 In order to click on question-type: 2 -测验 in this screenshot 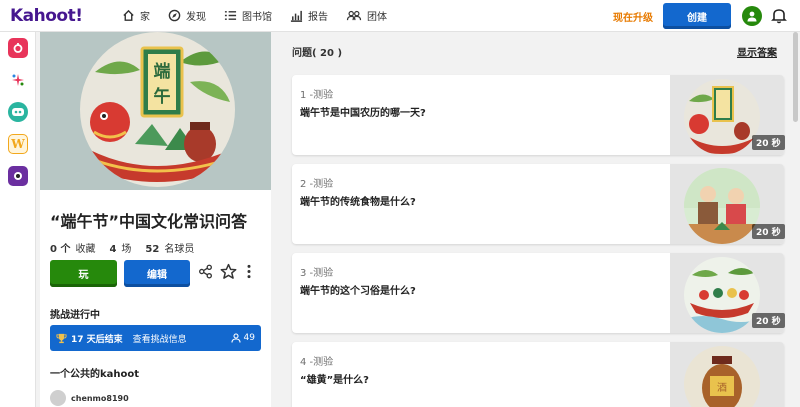, I will do `click(317, 184)`.